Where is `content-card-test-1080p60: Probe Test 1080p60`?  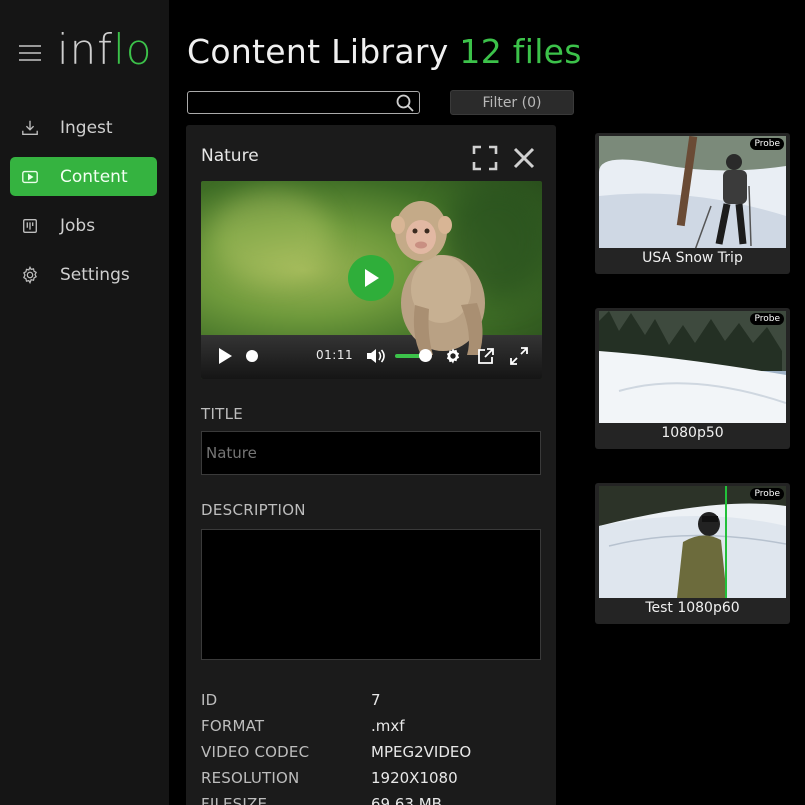
content-card-test-1080p60: Probe Test 1080p60 is located at coordinates (692, 553).